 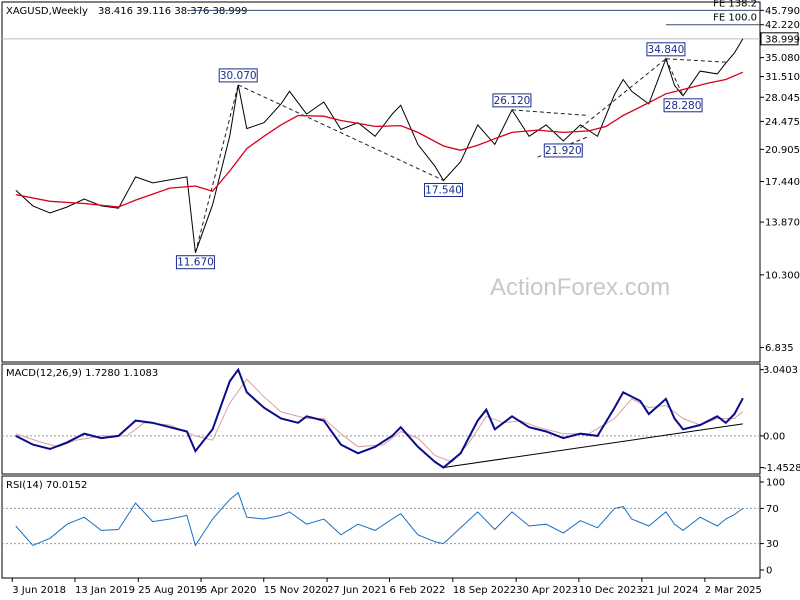 What do you see at coordinates (781, 468) in the screenshot?
I see `macd-tick-label: -1.4528` at bounding box center [781, 468].